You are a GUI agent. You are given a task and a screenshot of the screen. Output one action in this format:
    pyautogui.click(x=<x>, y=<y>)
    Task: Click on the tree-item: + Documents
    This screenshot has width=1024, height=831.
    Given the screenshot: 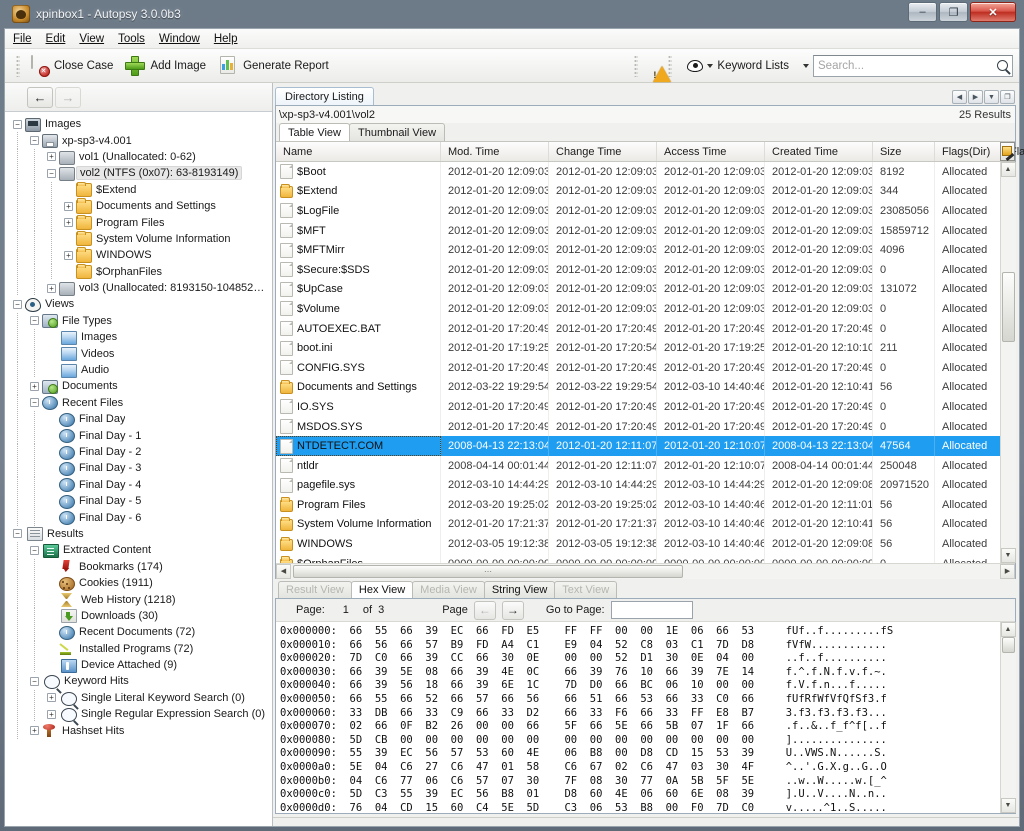 What is the action you would take?
    pyautogui.click(x=138, y=386)
    